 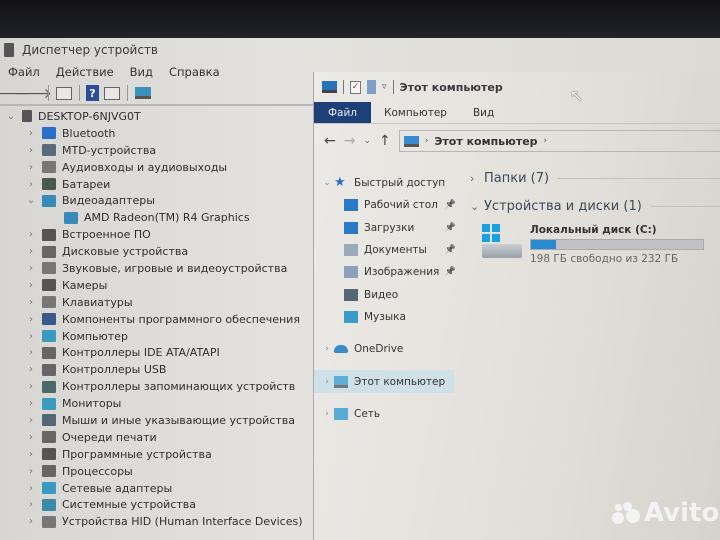 I want to click on scan-hardware-button, so click(x=143, y=93).